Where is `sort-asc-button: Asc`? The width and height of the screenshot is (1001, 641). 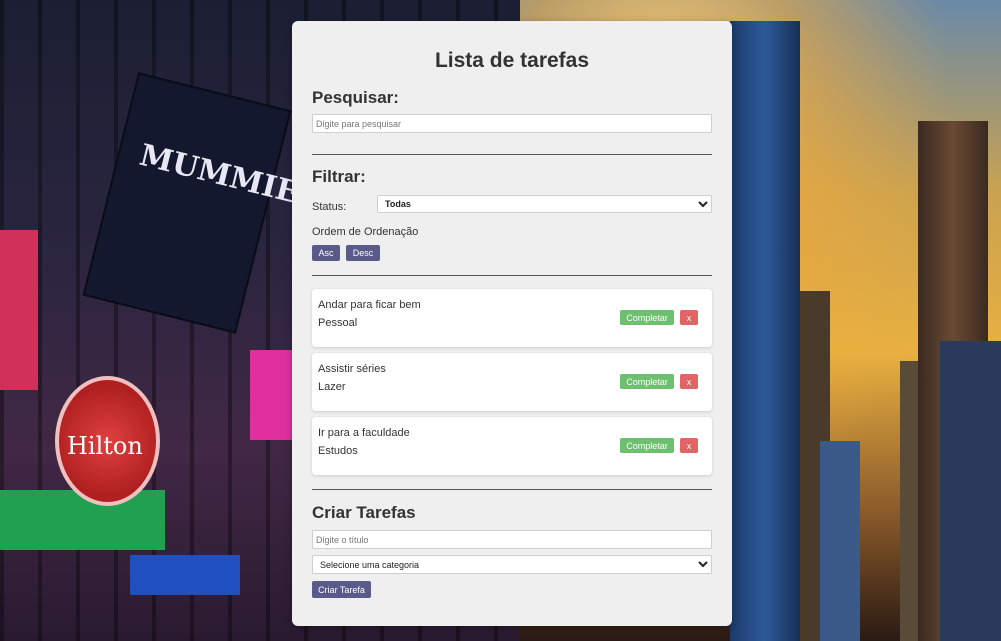
sort-asc-button: Asc is located at coordinates (326, 253).